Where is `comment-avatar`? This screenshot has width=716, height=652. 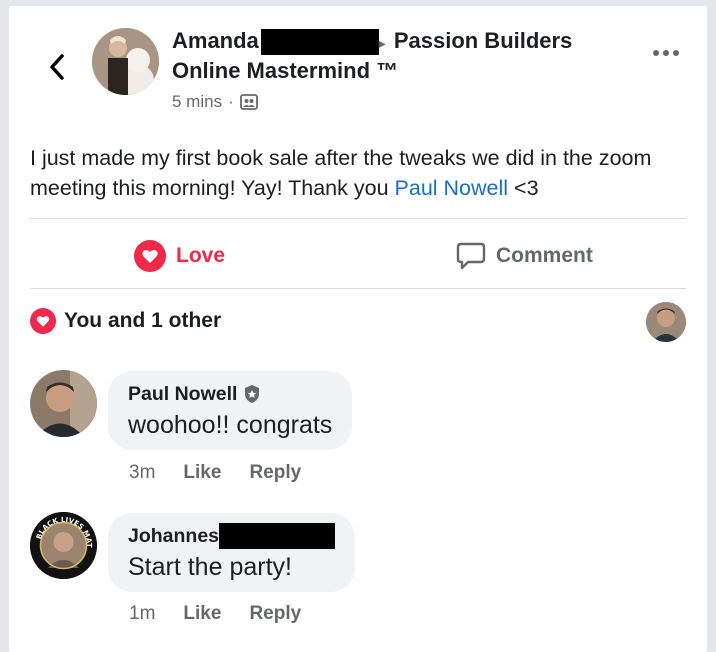
comment-avatar is located at coordinates (63, 403).